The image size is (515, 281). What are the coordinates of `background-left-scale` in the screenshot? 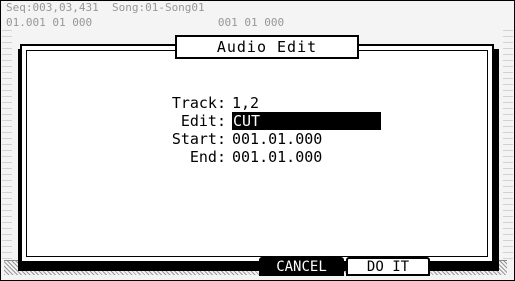 It's located at (7, 145).